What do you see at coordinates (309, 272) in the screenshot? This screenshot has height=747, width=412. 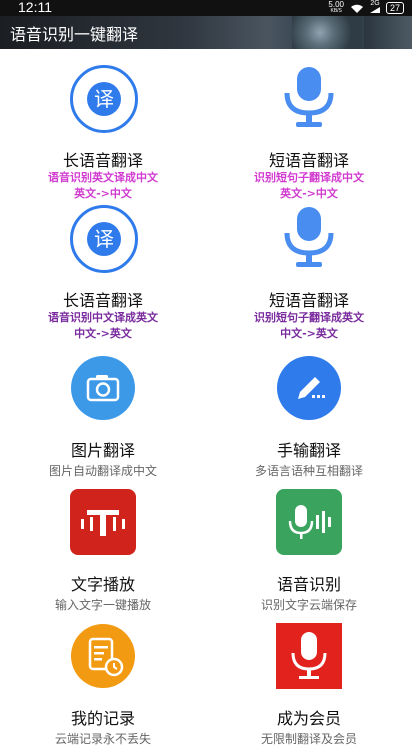 I see `feature-short-voice-zh-en: 短语音翻译 识别短句子翻译成英文 中文->英文` at bounding box center [309, 272].